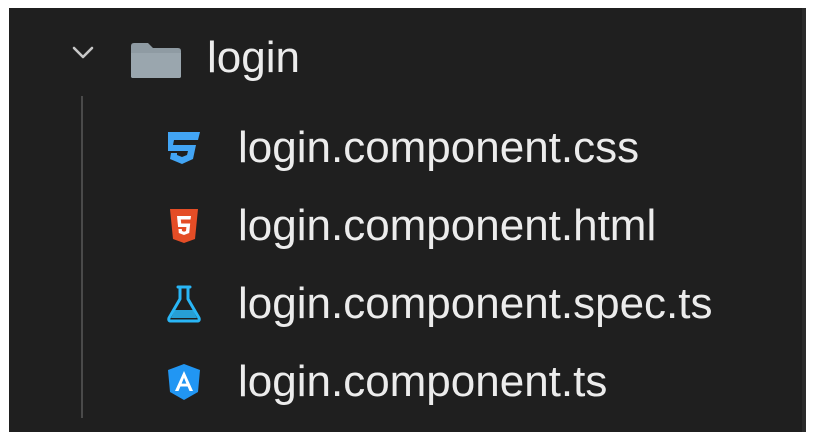 Image resolution: width=813 pixels, height=440 pixels. What do you see at coordinates (83, 53) in the screenshot?
I see `chevron-down-icon` at bounding box center [83, 53].